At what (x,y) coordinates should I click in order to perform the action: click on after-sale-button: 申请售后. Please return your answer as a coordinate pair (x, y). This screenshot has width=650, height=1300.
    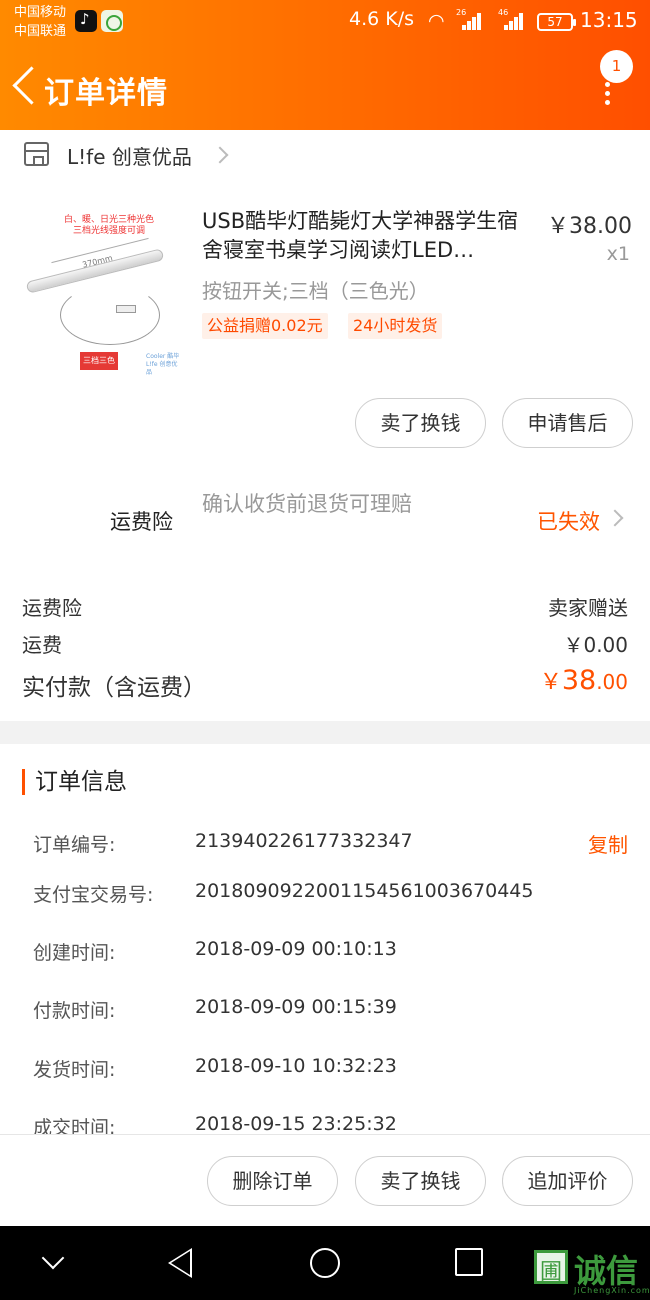
    Looking at the image, I should click on (567, 423).